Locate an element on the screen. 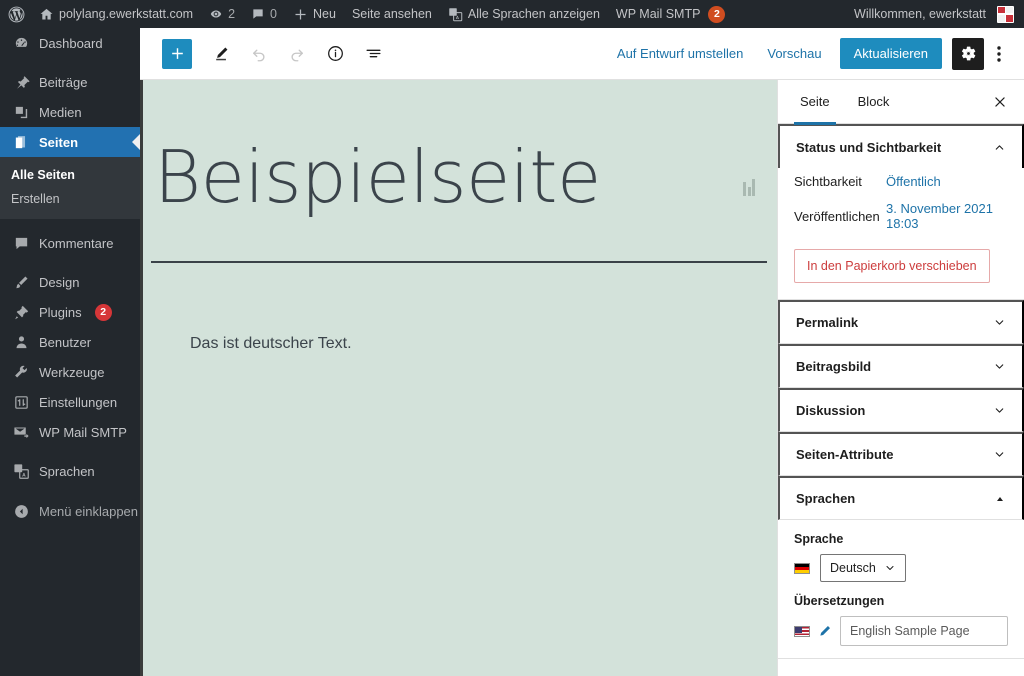 This screenshot has height=676, width=1024. new-content-label: Neu is located at coordinates (324, 14).